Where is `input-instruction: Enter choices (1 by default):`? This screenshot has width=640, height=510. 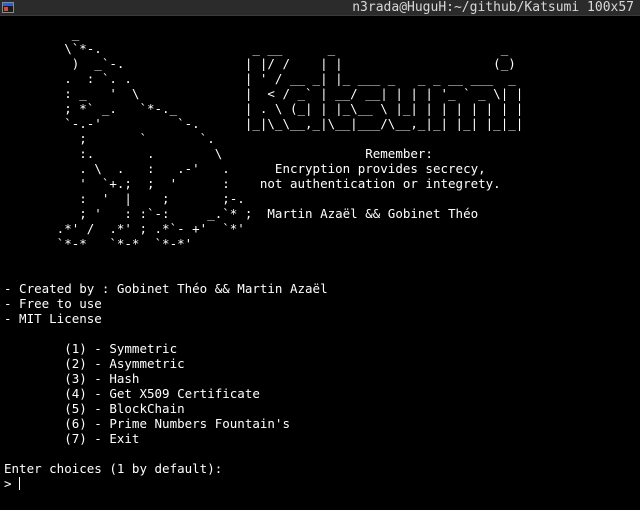
input-instruction: Enter choices (1 by default): is located at coordinates (113, 468).